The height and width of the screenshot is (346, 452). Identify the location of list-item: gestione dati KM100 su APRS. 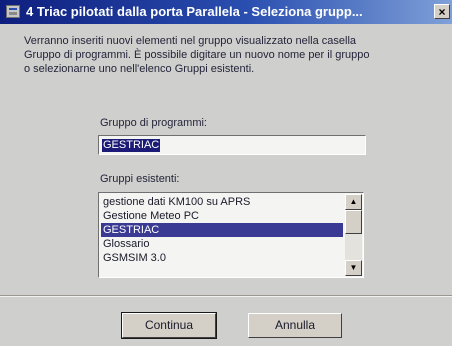
(222, 202).